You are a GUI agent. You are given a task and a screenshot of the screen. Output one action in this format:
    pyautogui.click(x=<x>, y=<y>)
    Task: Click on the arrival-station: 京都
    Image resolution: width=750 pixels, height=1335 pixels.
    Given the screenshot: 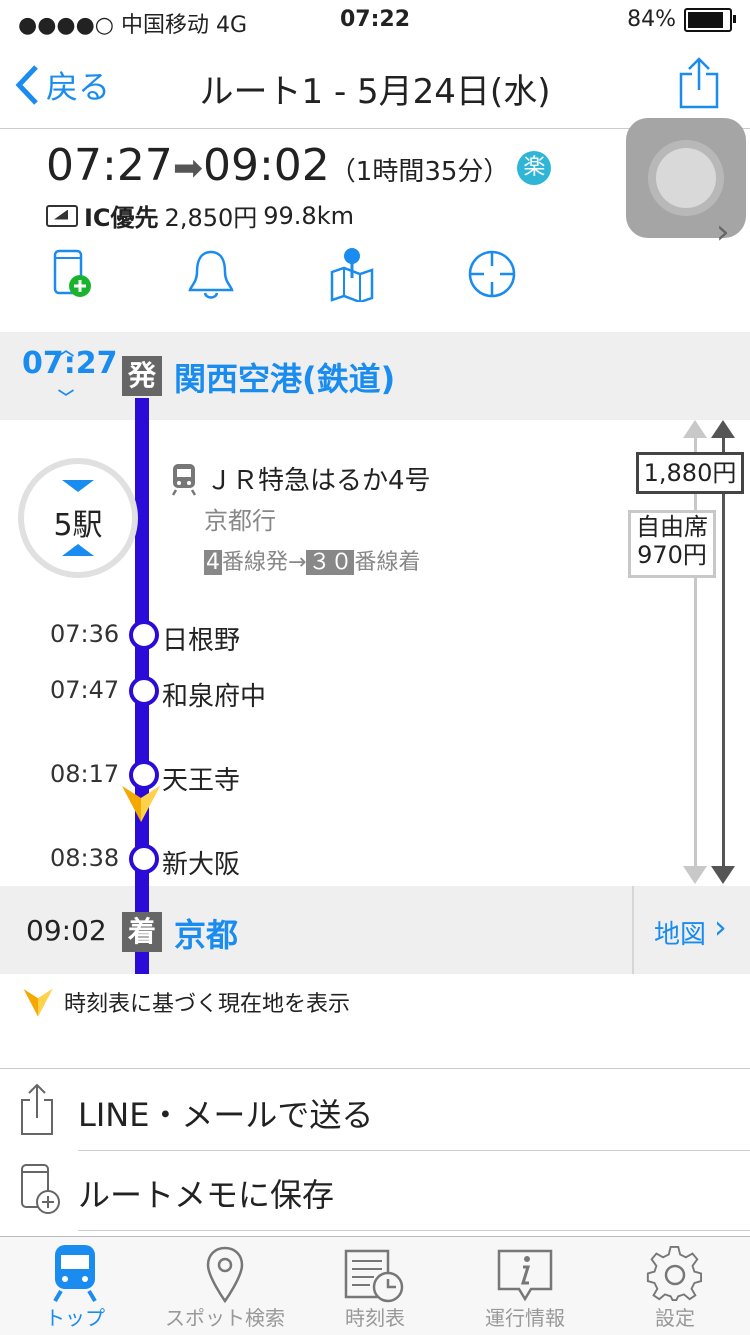 What is the action you would take?
    pyautogui.click(x=206, y=933)
    